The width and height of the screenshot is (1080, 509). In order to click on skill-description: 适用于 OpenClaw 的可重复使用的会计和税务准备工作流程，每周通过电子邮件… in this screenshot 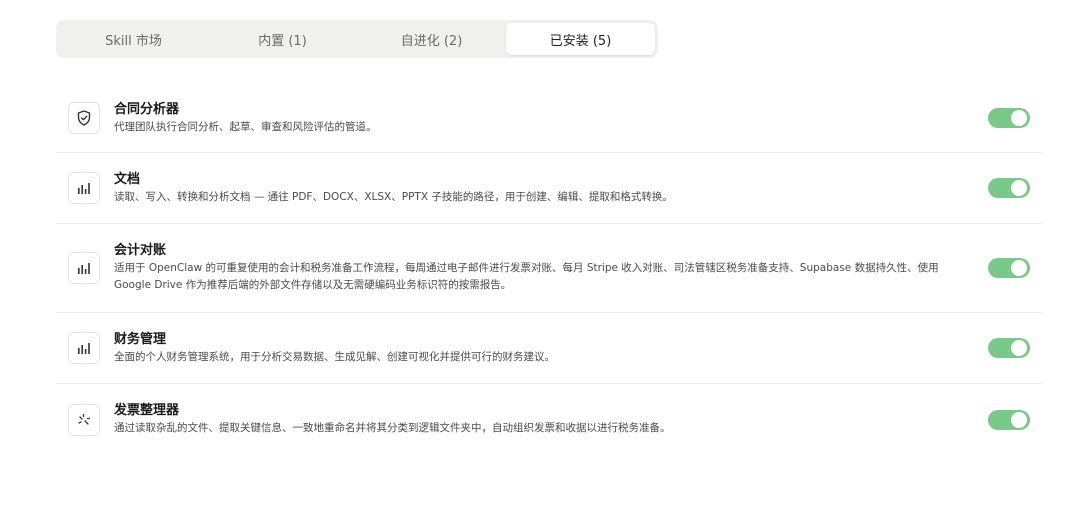, I will do `click(526, 276)`.